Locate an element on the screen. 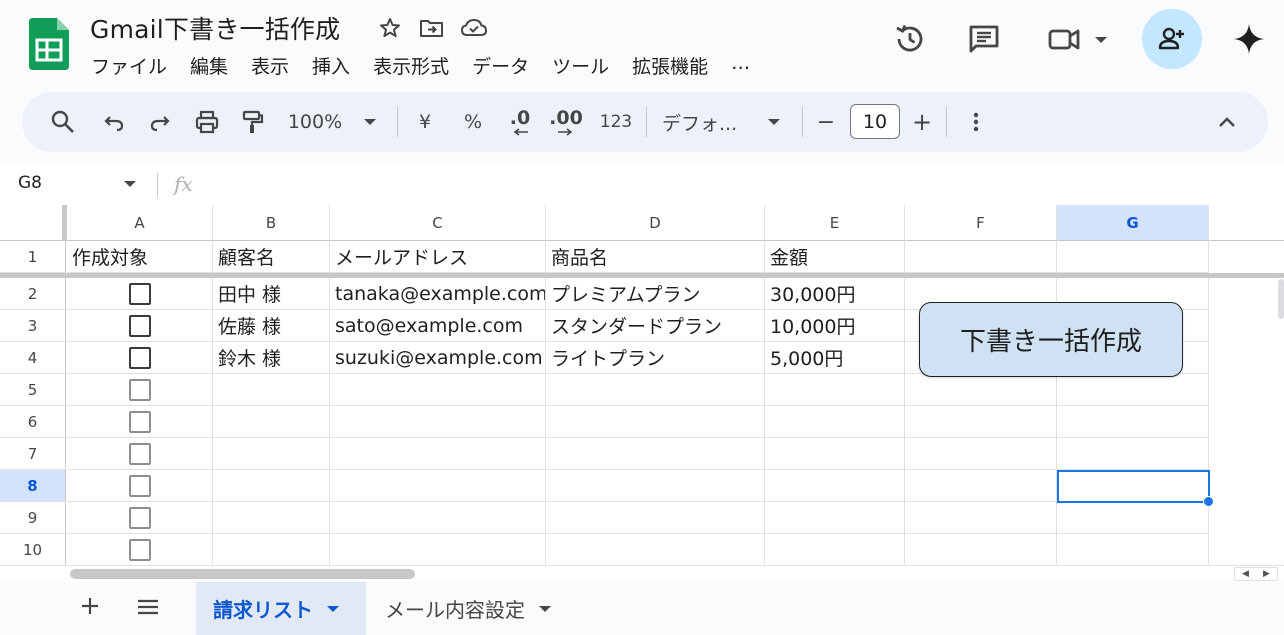 This screenshot has height=635, width=1284. cell-a10 is located at coordinates (140, 549).